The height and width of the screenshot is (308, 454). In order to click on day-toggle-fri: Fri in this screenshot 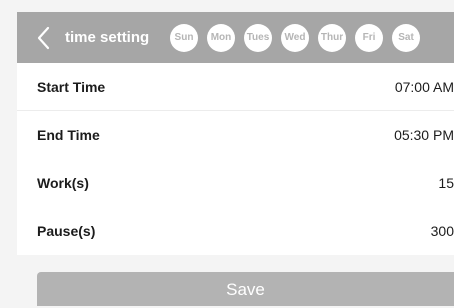, I will do `click(369, 38)`.